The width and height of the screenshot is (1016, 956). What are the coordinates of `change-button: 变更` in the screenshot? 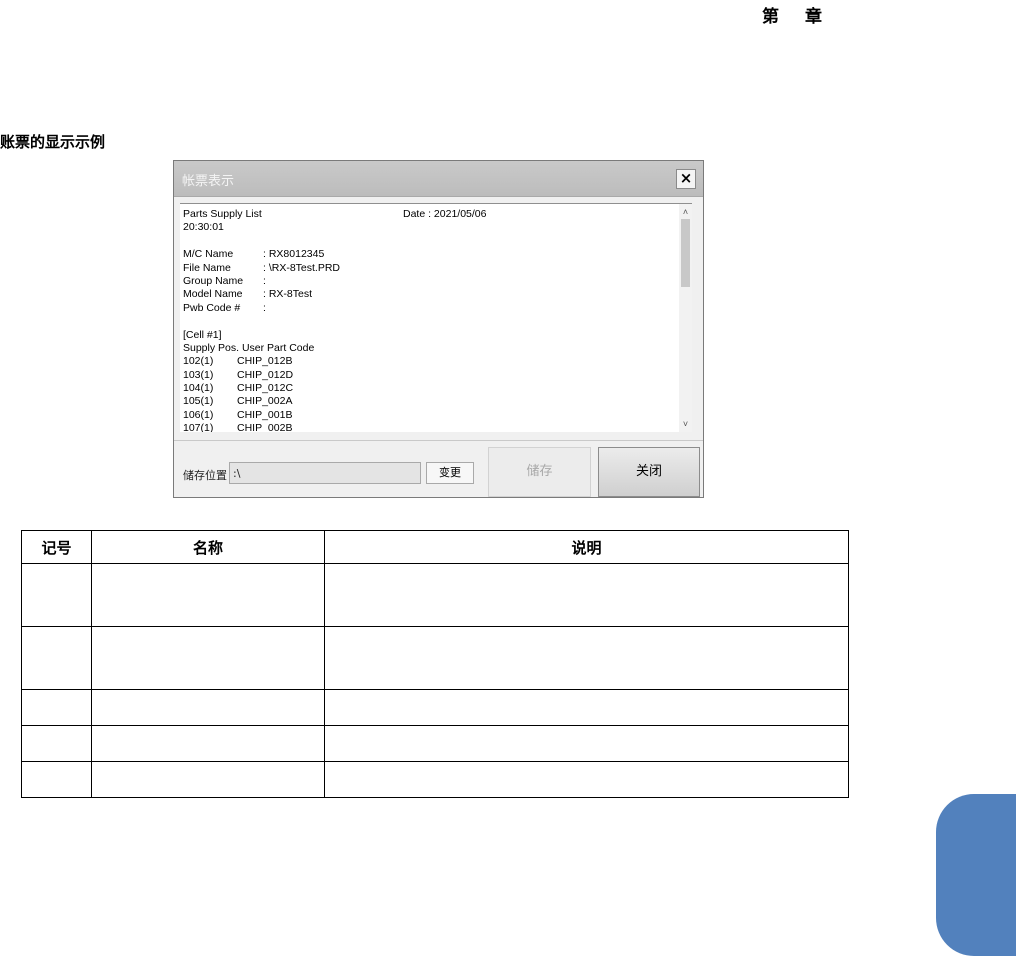 It's located at (450, 473).